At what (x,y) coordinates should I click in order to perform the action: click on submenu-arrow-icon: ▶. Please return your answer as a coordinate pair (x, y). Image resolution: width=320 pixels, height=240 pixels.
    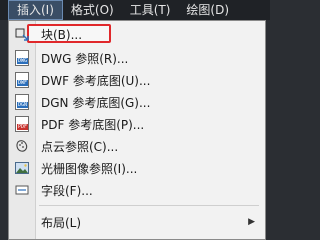
    Looking at the image, I should click on (251, 222).